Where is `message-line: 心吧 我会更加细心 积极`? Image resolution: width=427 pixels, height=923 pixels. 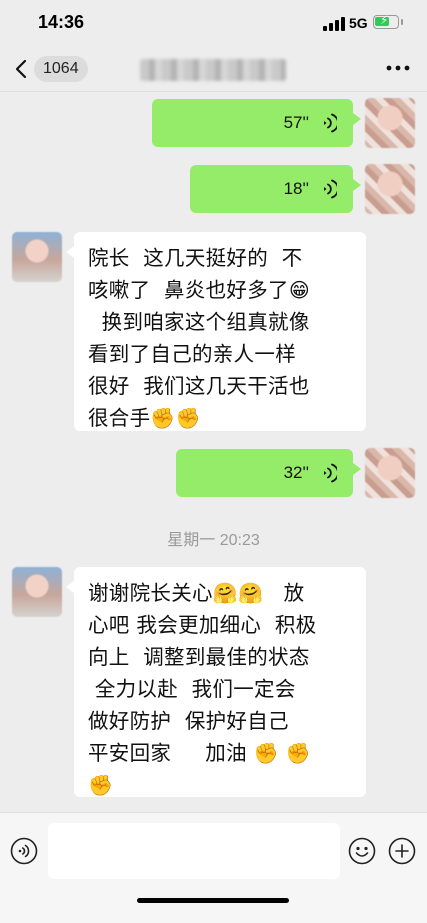
message-line: 心吧 我会更加细心 积极 is located at coordinates (202, 625).